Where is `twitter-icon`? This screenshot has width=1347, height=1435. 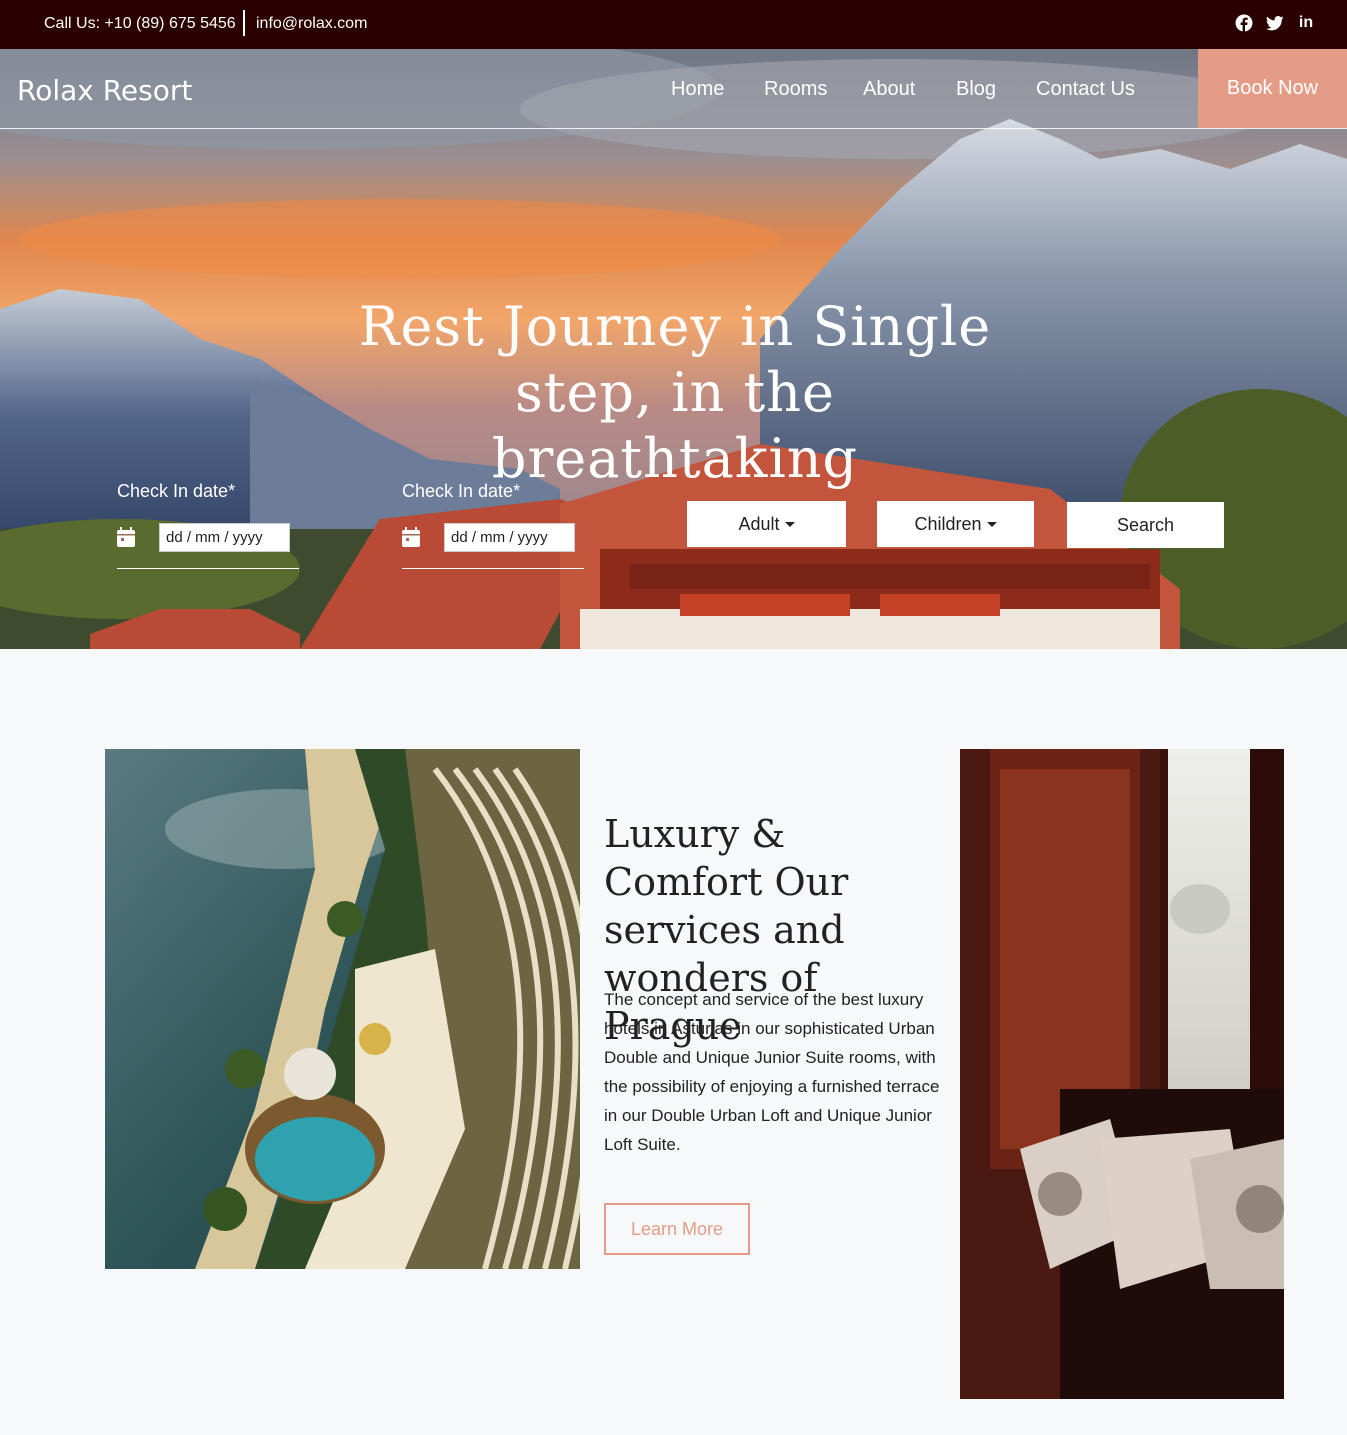
twitter-icon is located at coordinates (1275, 23).